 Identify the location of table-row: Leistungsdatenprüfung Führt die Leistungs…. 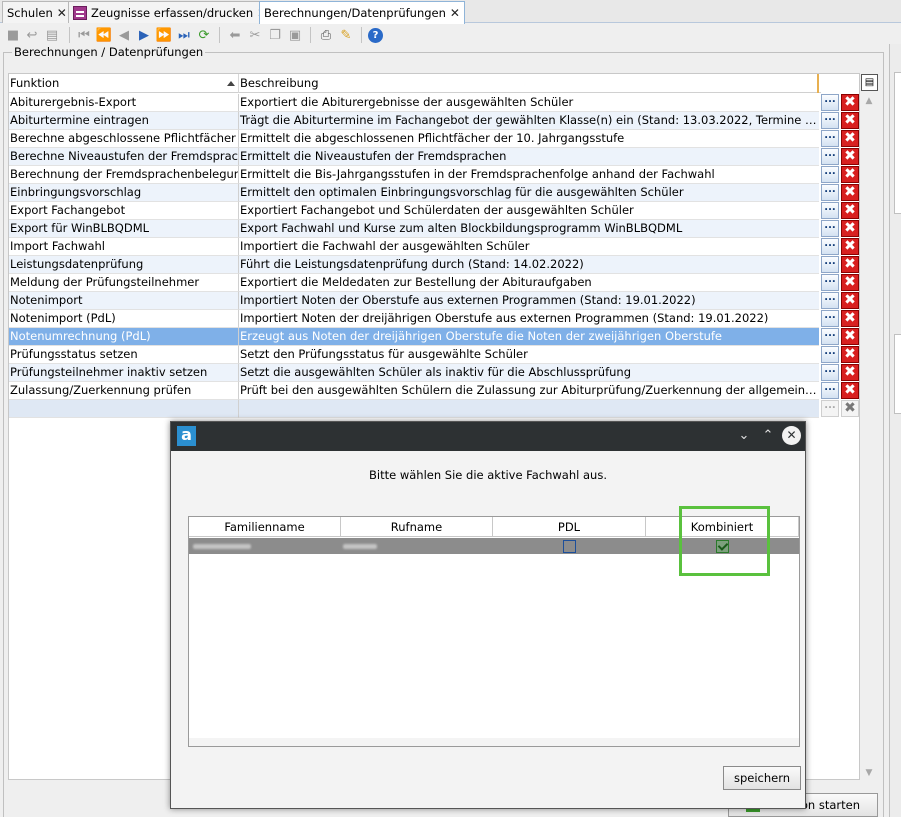
(434, 265).